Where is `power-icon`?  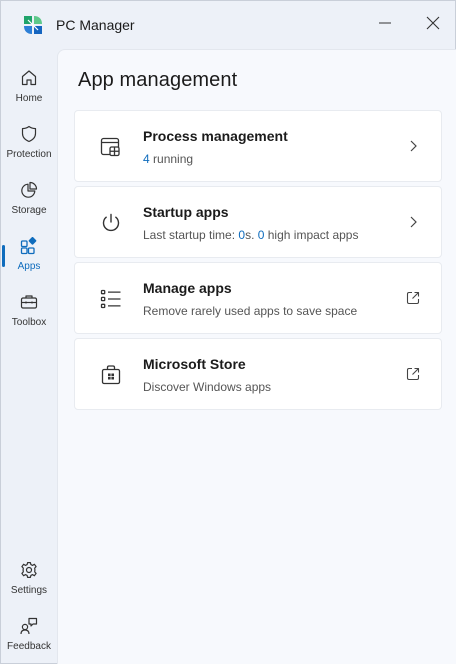
power-icon is located at coordinates (111, 223).